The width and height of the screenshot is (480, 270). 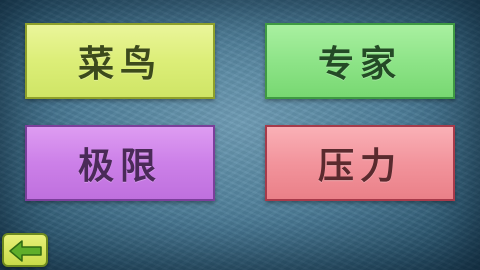 I want to click on rookie-mode-button: 菜鸟, so click(x=120, y=61).